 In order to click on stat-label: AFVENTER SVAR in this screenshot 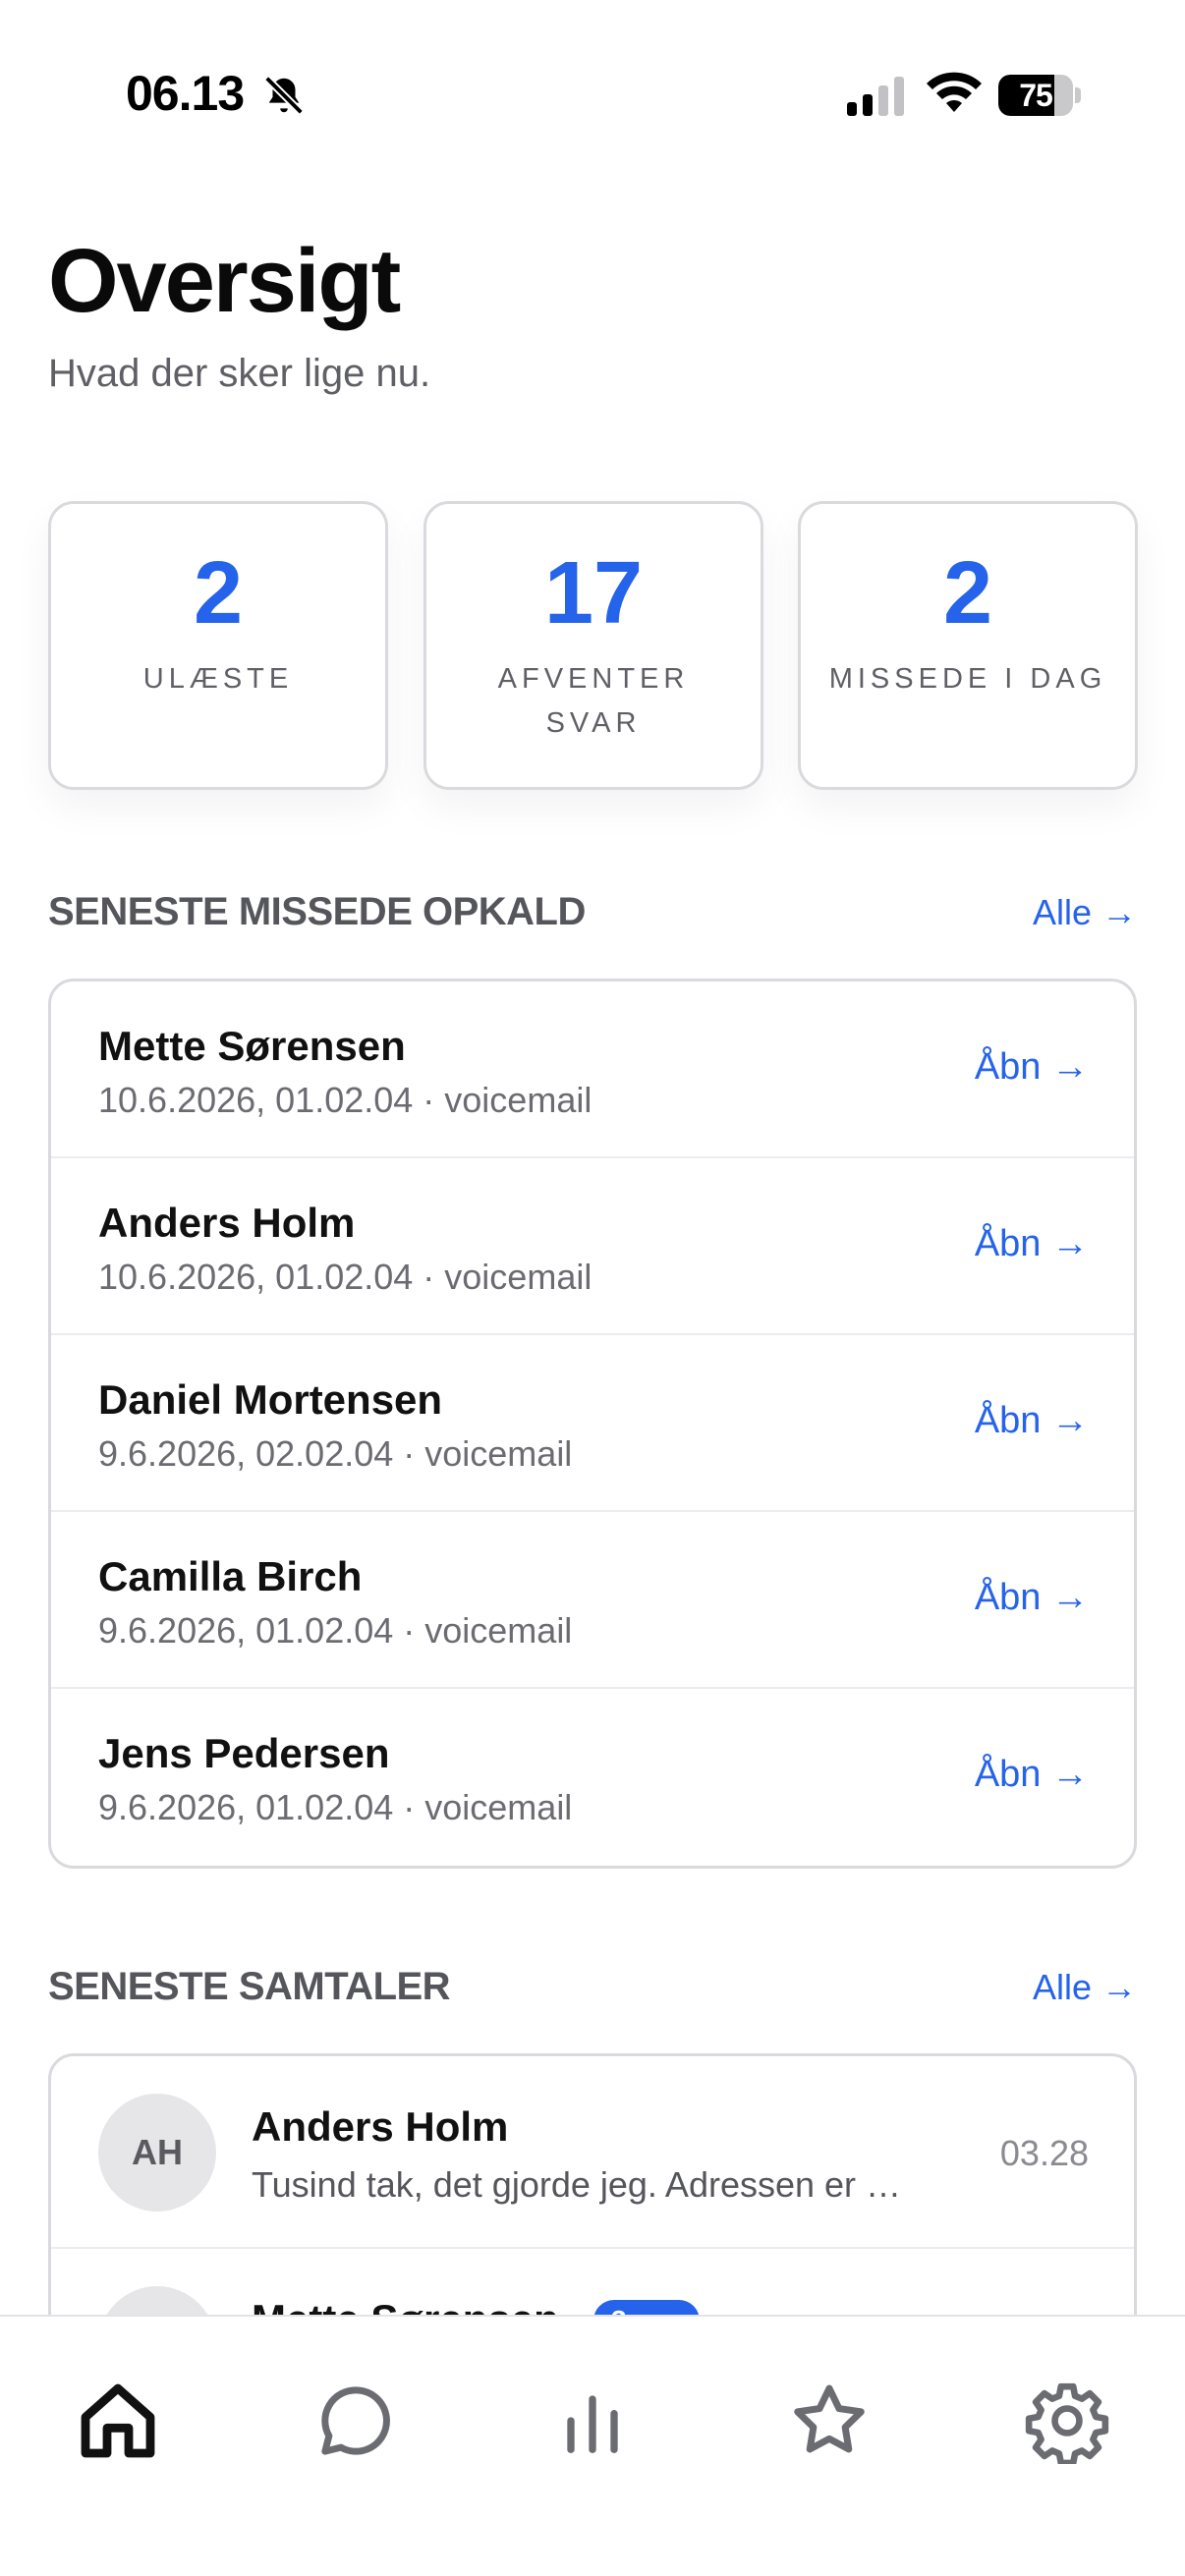, I will do `click(594, 701)`.